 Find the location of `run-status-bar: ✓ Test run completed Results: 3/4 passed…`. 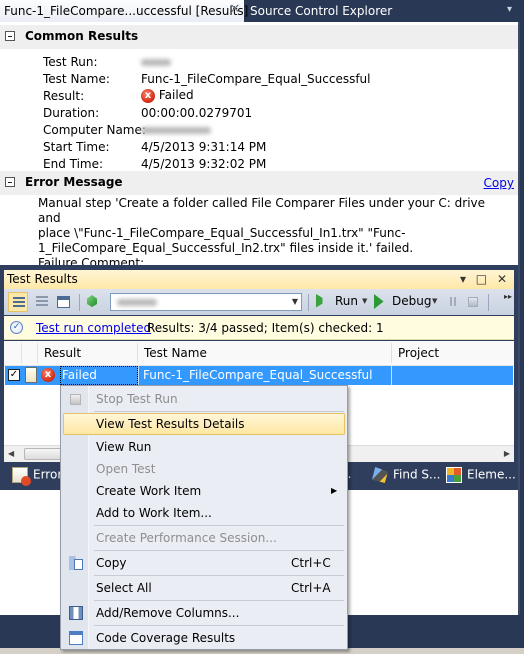

run-status-bar: ✓ Test run completed Results: 3/4 passed… is located at coordinates (259, 328).